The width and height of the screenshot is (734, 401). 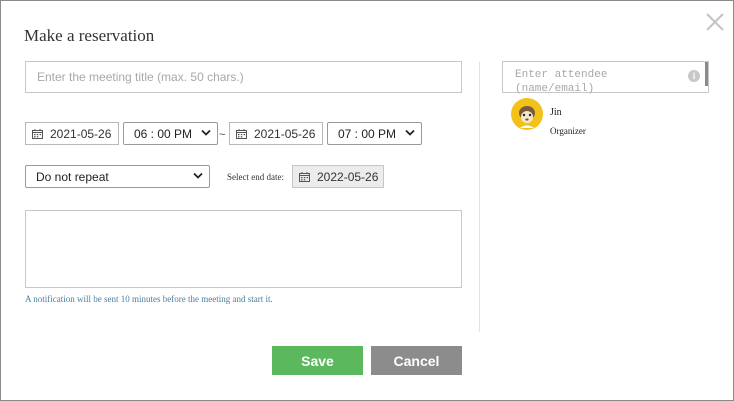 I want to click on save-button: Save, so click(x=317, y=360).